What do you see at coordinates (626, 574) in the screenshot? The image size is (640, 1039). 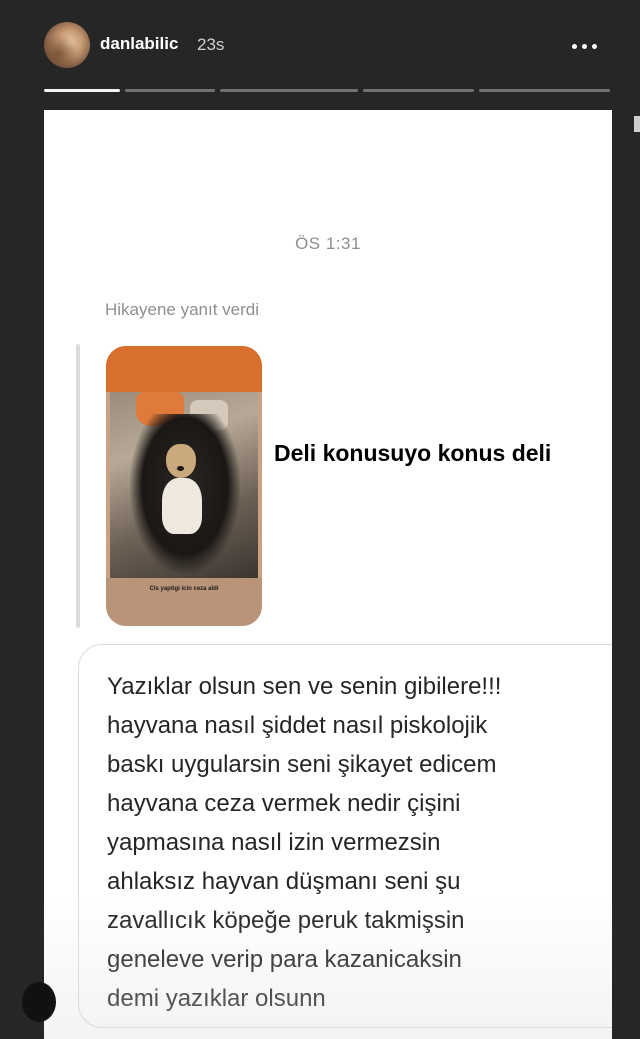 I see `right-edge-gutter` at bounding box center [626, 574].